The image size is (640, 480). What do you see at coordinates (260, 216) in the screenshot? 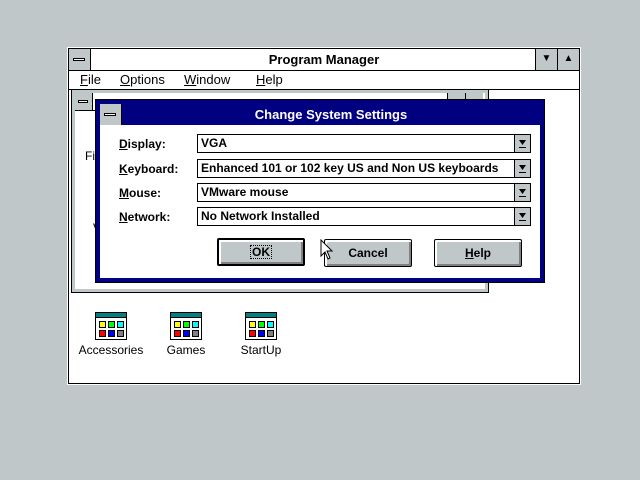
I see `network-value: No Network Installed` at bounding box center [260, 216].